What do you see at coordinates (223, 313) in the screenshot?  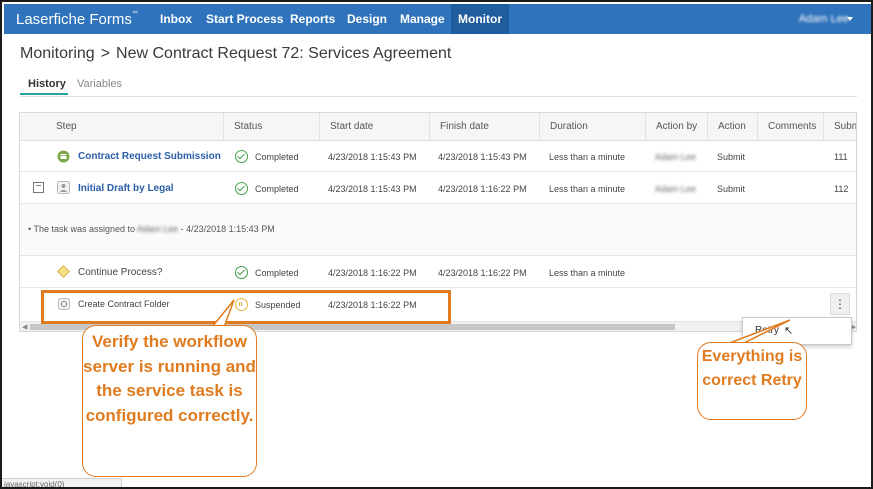 I see `callout-left-tail` at bounding box center [223, 313].